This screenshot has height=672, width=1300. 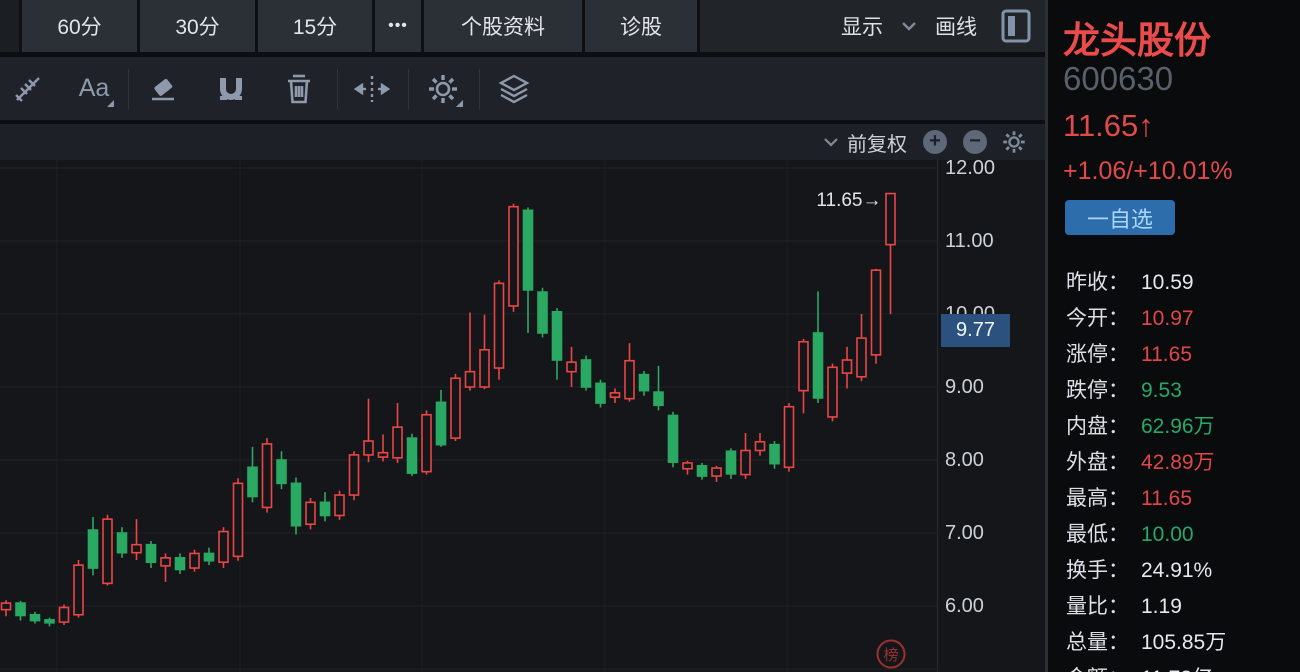 I want to click on stat-row-涨停: 涨停： 11.65, so click(x=1174, y=355).